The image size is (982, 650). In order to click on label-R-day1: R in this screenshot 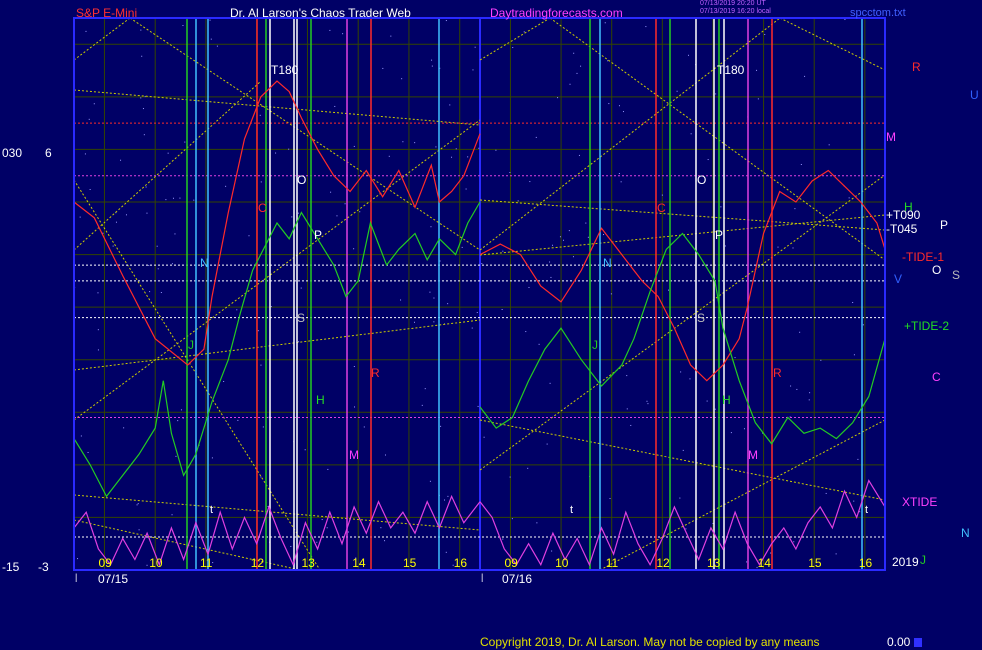, I will do `click(375, 373)`.